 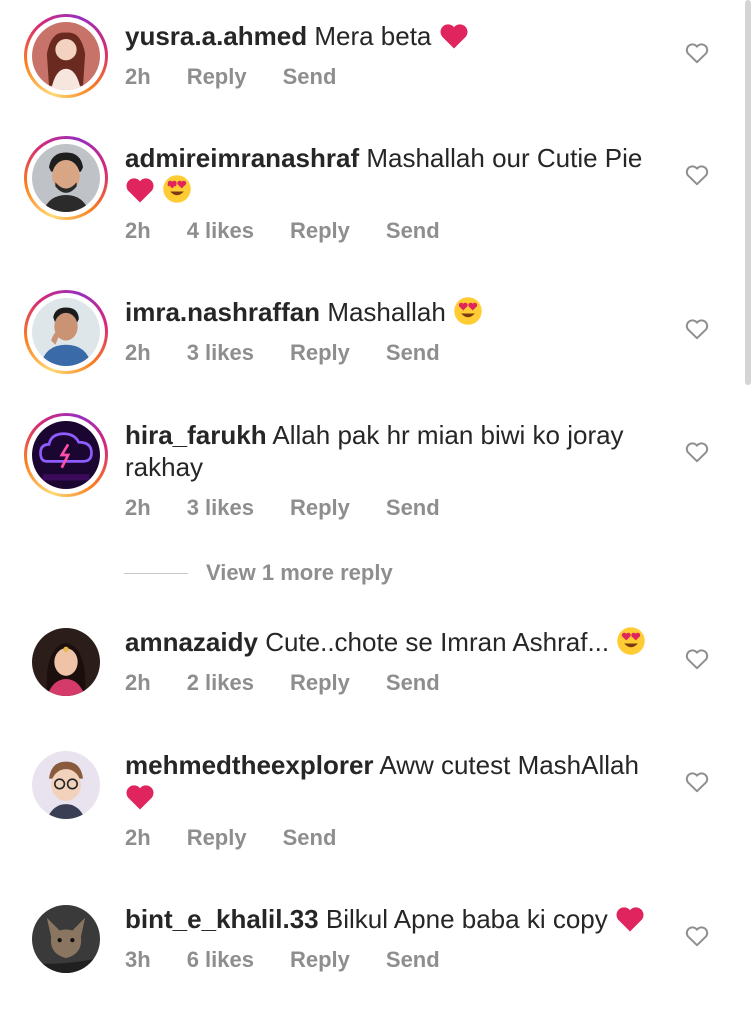 What do you see at coordinates (386, 312) in the screenshot?
I see `comment-body: Mashallah` at bounding box center [386, 312].